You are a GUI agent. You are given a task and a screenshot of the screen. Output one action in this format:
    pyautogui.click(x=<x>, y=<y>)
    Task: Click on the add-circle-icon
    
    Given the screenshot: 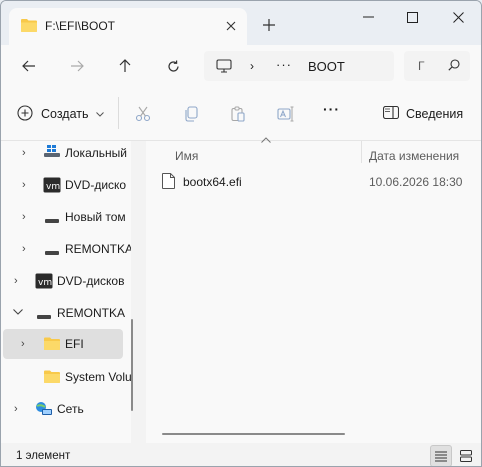 What is the action you would take?
    pyautogui.click(x=25, y=114)
    